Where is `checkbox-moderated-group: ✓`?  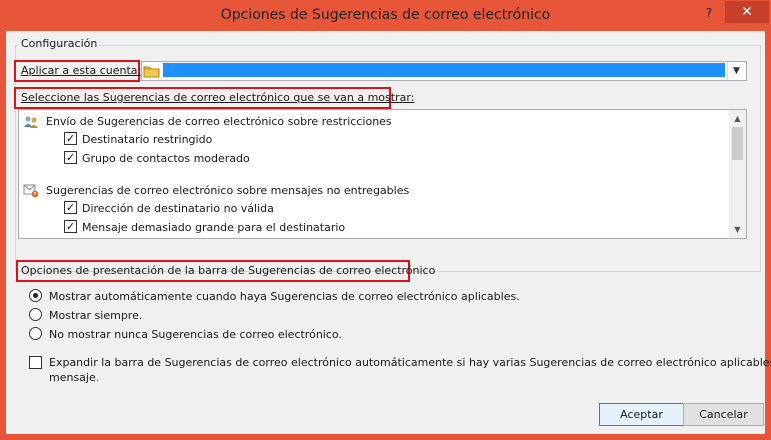 checkbox-moderated-group: ✓ is located at coordinates (70, 157).